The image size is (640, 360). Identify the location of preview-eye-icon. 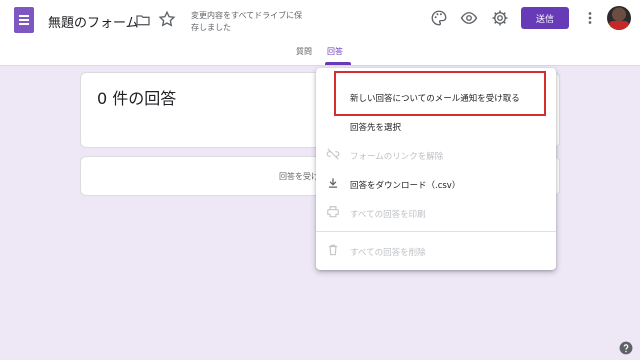
(469, 18).